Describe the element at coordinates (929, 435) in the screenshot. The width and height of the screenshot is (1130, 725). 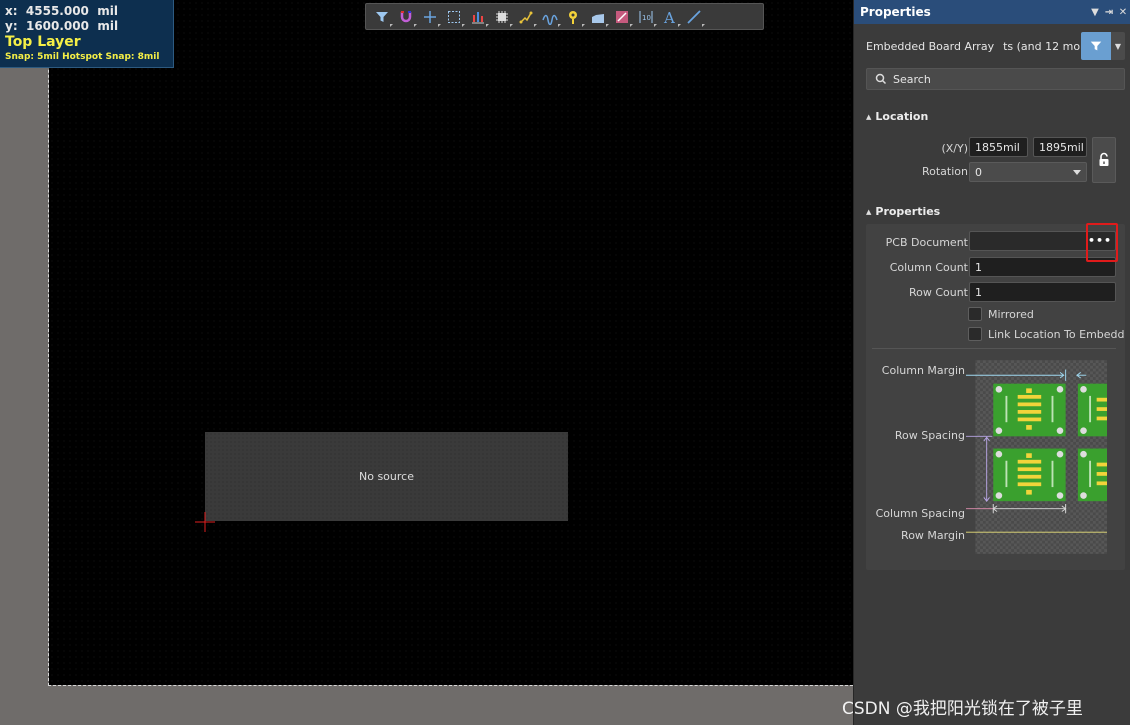
I see `row-spacing-label: Row Spacing` at that location.